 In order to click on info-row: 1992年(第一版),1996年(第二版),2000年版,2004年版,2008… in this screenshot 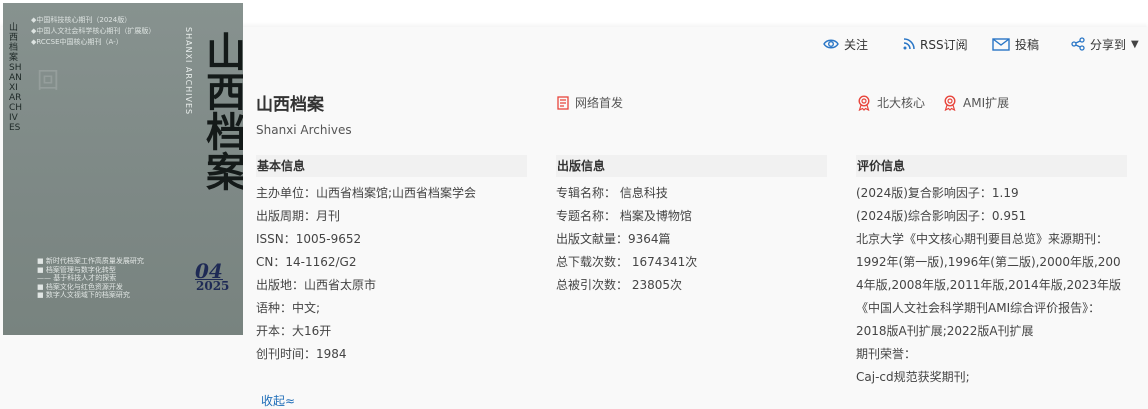, I will do `click(989, 273)`.